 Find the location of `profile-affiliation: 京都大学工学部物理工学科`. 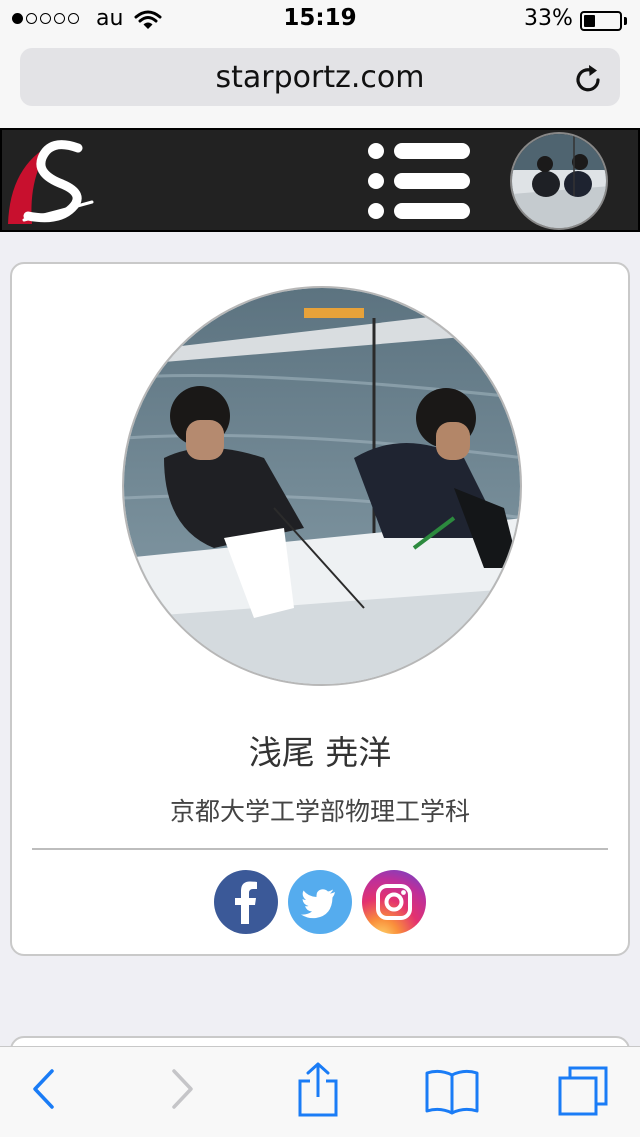

profile-affiliation: 京都大学工学部物理工学科 is located at coordinates (319, 811).